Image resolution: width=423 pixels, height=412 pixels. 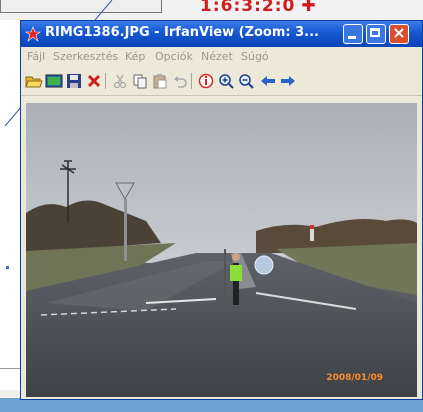 I want to click on maximize-icon, so click(x=375, y=32).